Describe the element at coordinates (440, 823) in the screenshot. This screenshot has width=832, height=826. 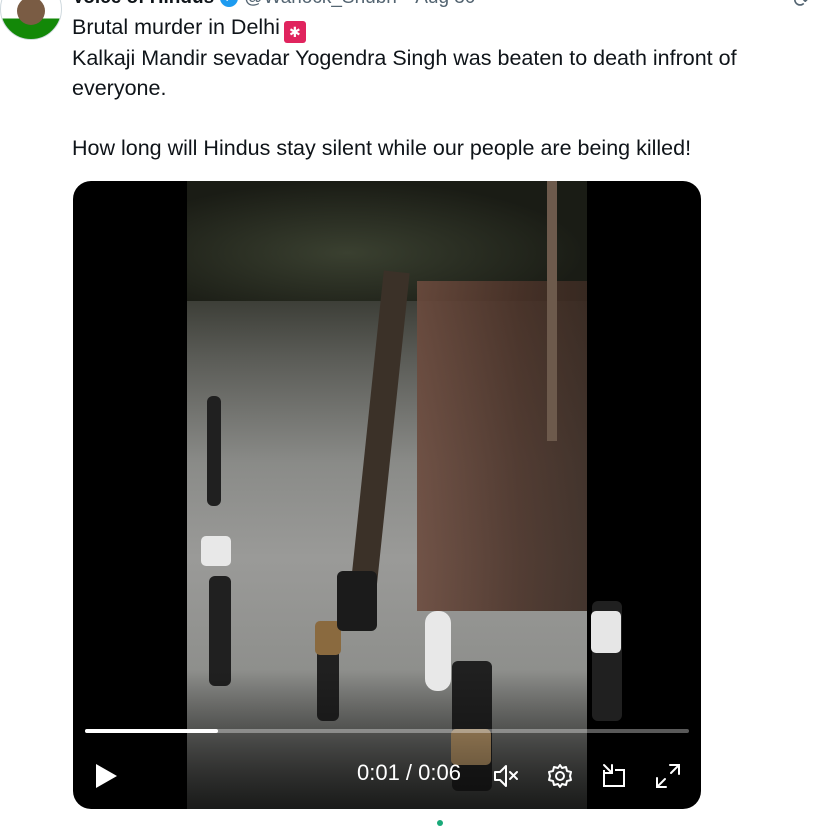
I see `scroll-indicator` at that location.